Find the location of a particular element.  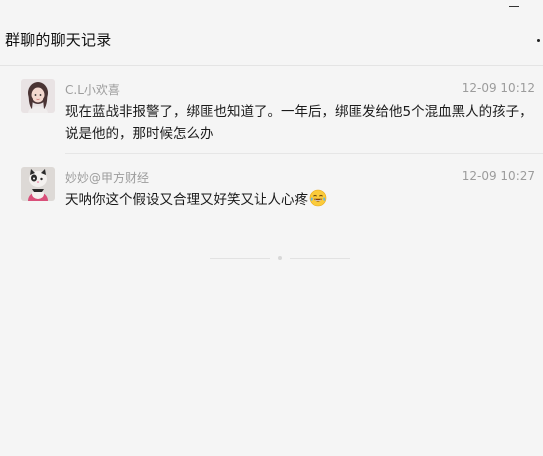

laughing-tears-emoji is located at coordinates (318, 201).